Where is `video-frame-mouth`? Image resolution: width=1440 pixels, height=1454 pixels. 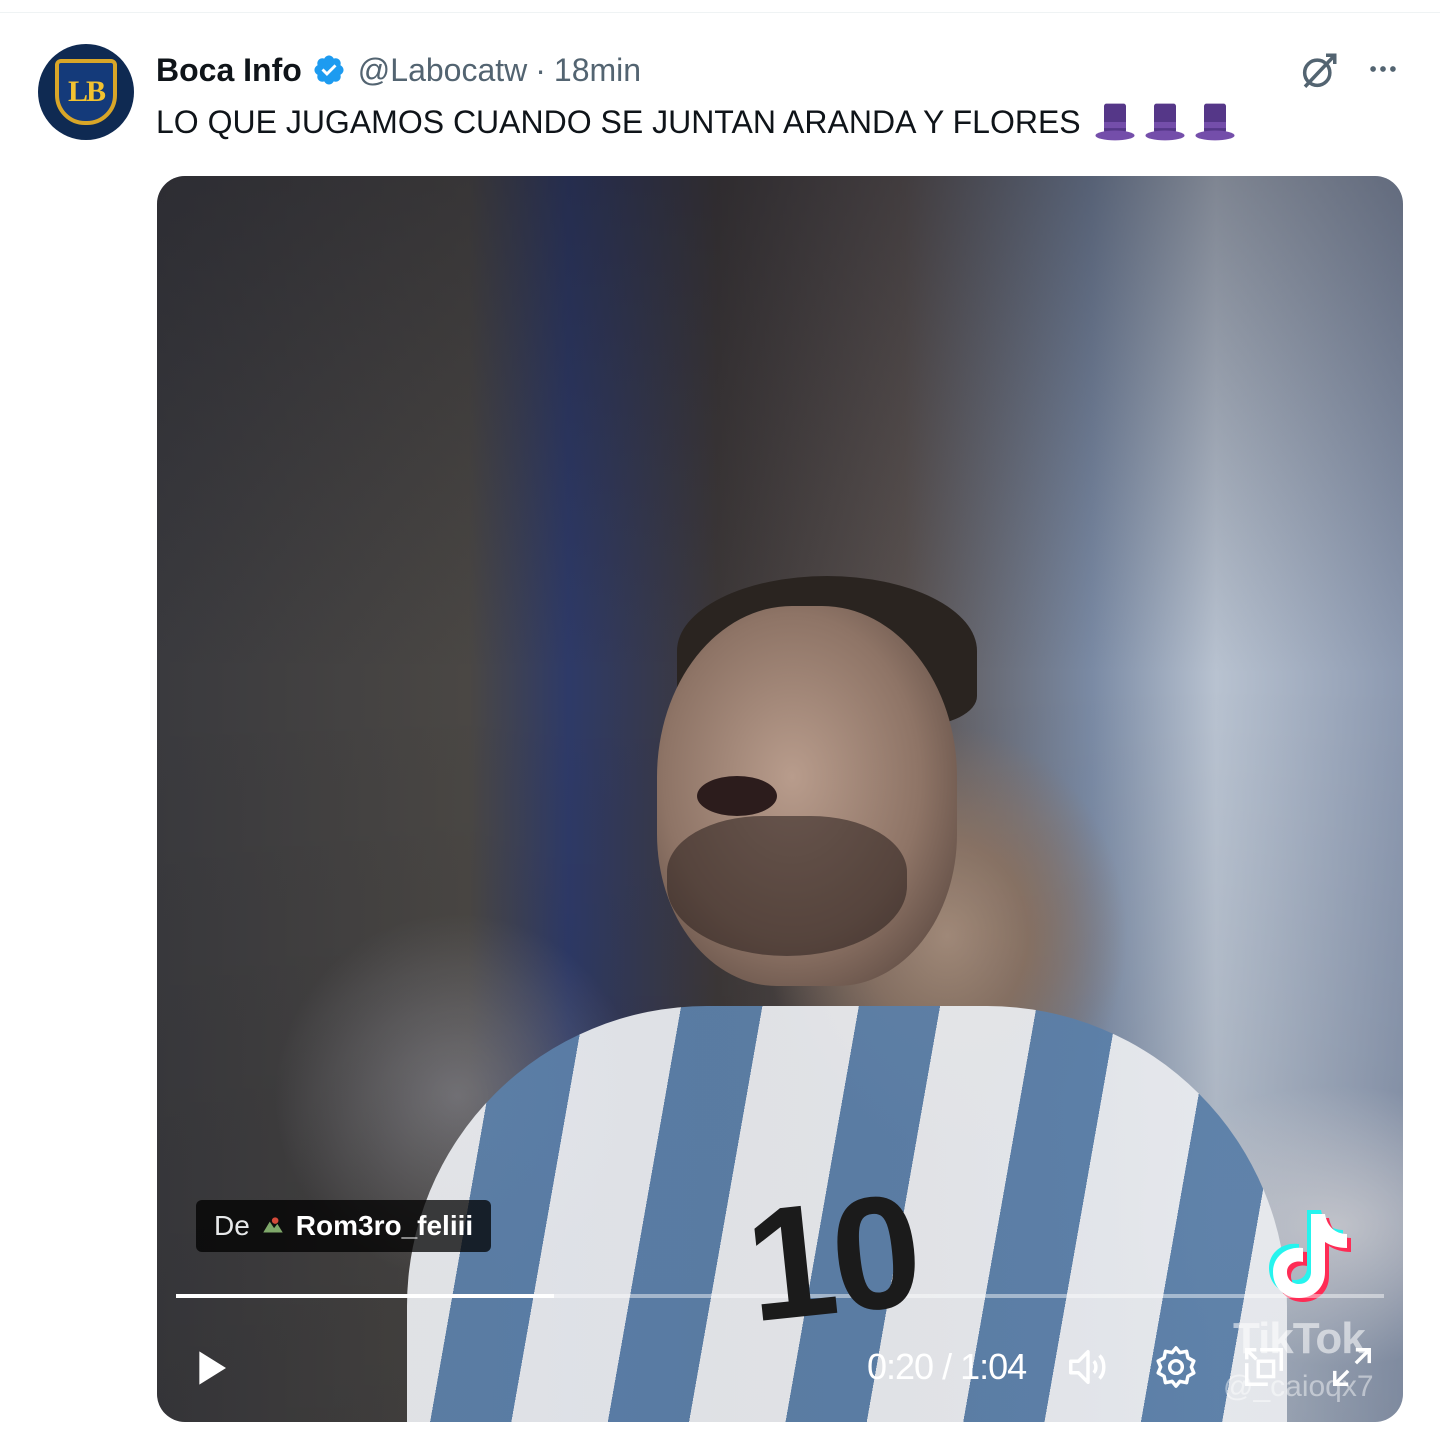
video-frame-mouth is located at coordinates (737, 796).